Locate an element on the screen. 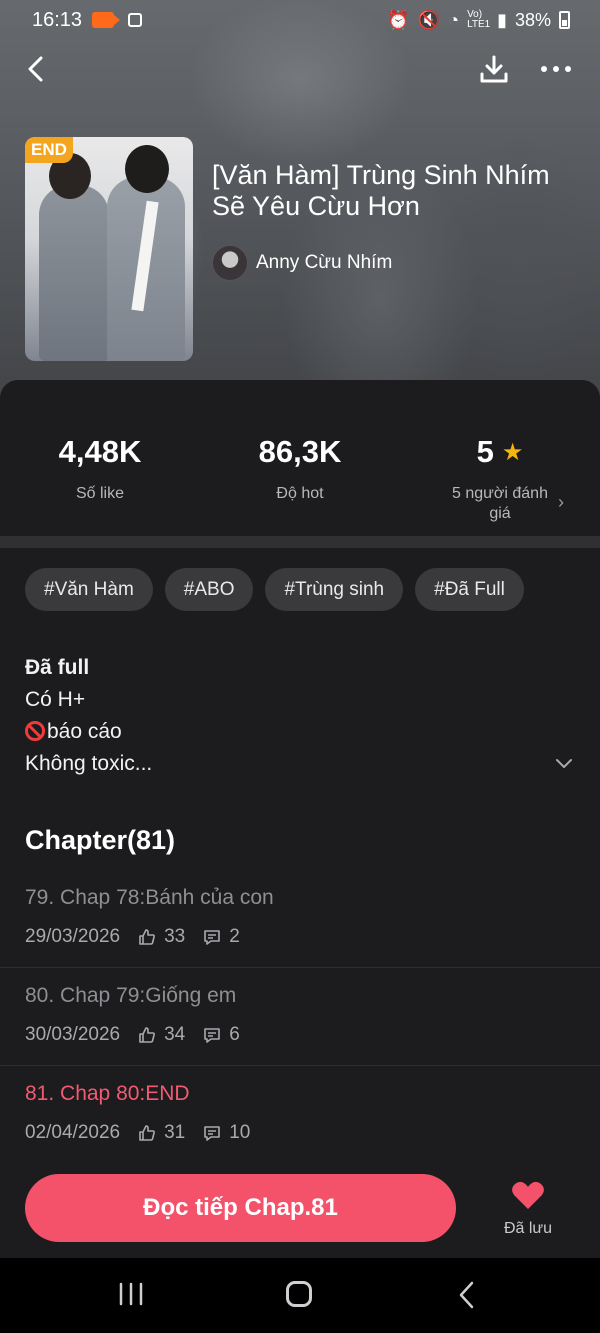 The image size is (600, 1333). chapter-title: 81. Chap 80:END is located at coordinates (107, 1093).